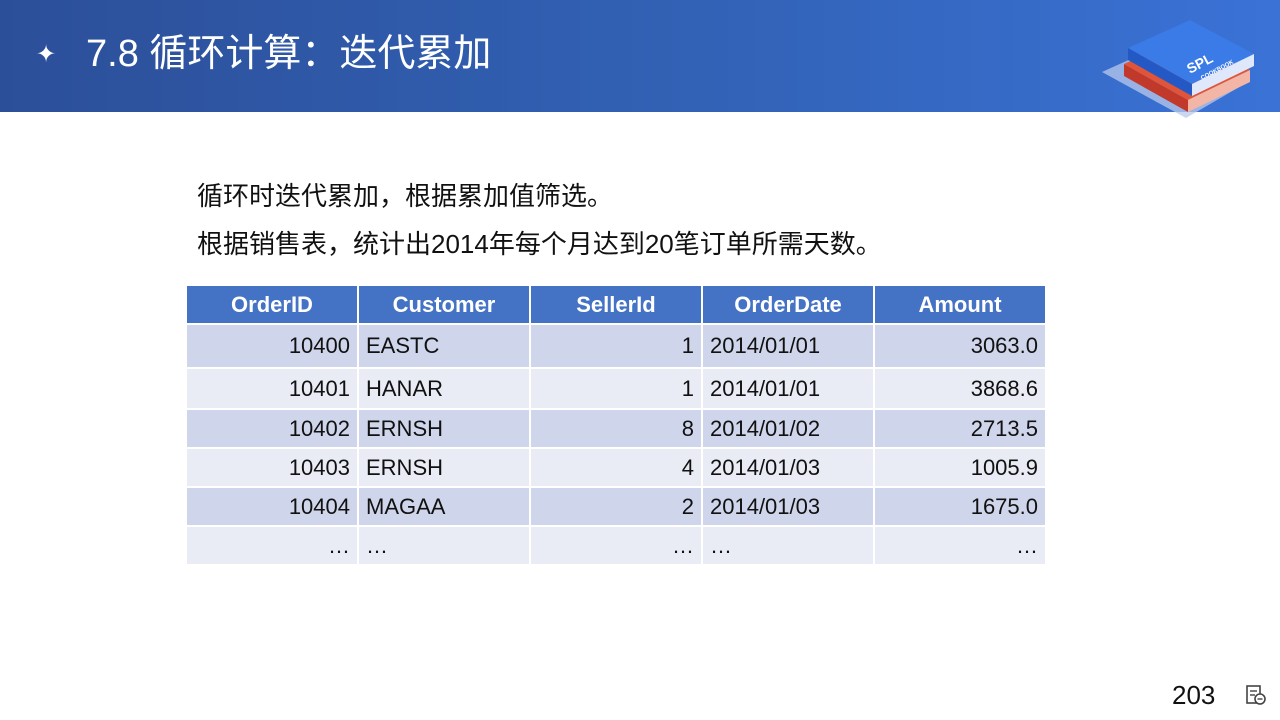 This screenshot has height=720, width=1280. Describe the element at coordinates (444, 506) in the screenshot. I see `cell-customer: MAGAA` at that location.